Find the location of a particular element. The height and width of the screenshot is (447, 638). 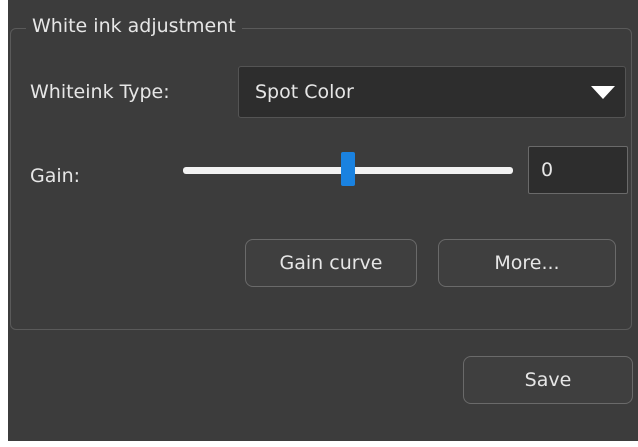

whiteink-type-value: Spot Color is located at coordinates (304, 92).